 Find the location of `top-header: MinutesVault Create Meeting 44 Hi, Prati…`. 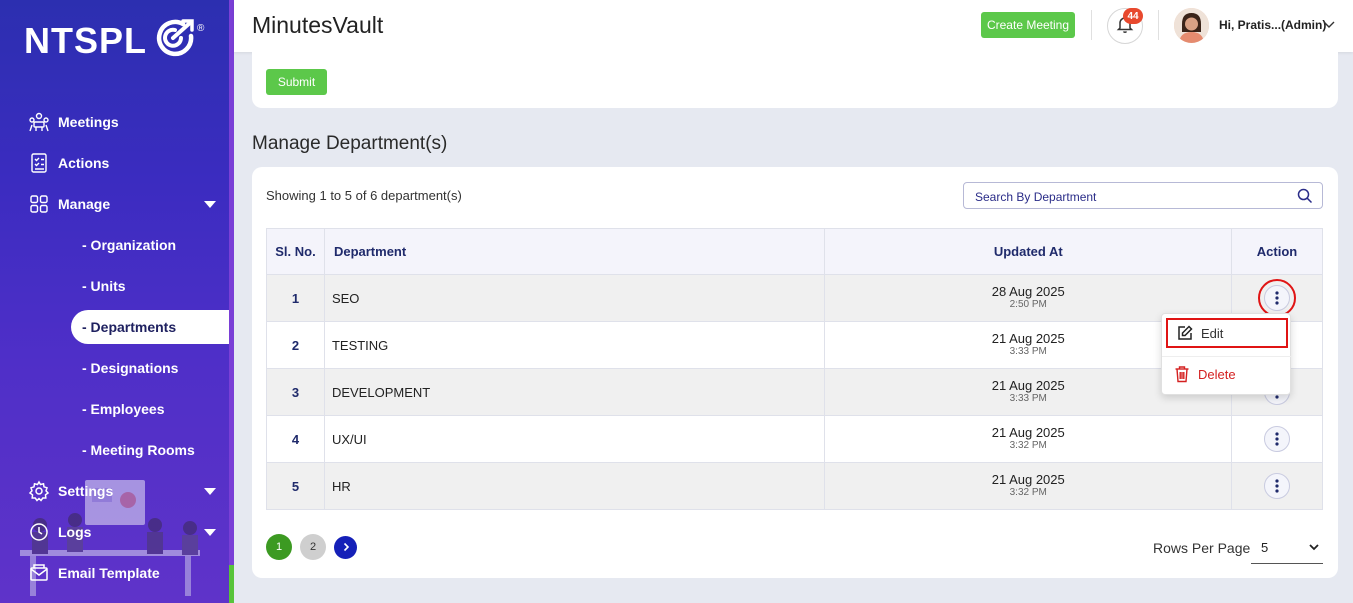

top-header: MinutesVault Create Meeting 44 Hi, Prati… is located at coordinates (793, 26).